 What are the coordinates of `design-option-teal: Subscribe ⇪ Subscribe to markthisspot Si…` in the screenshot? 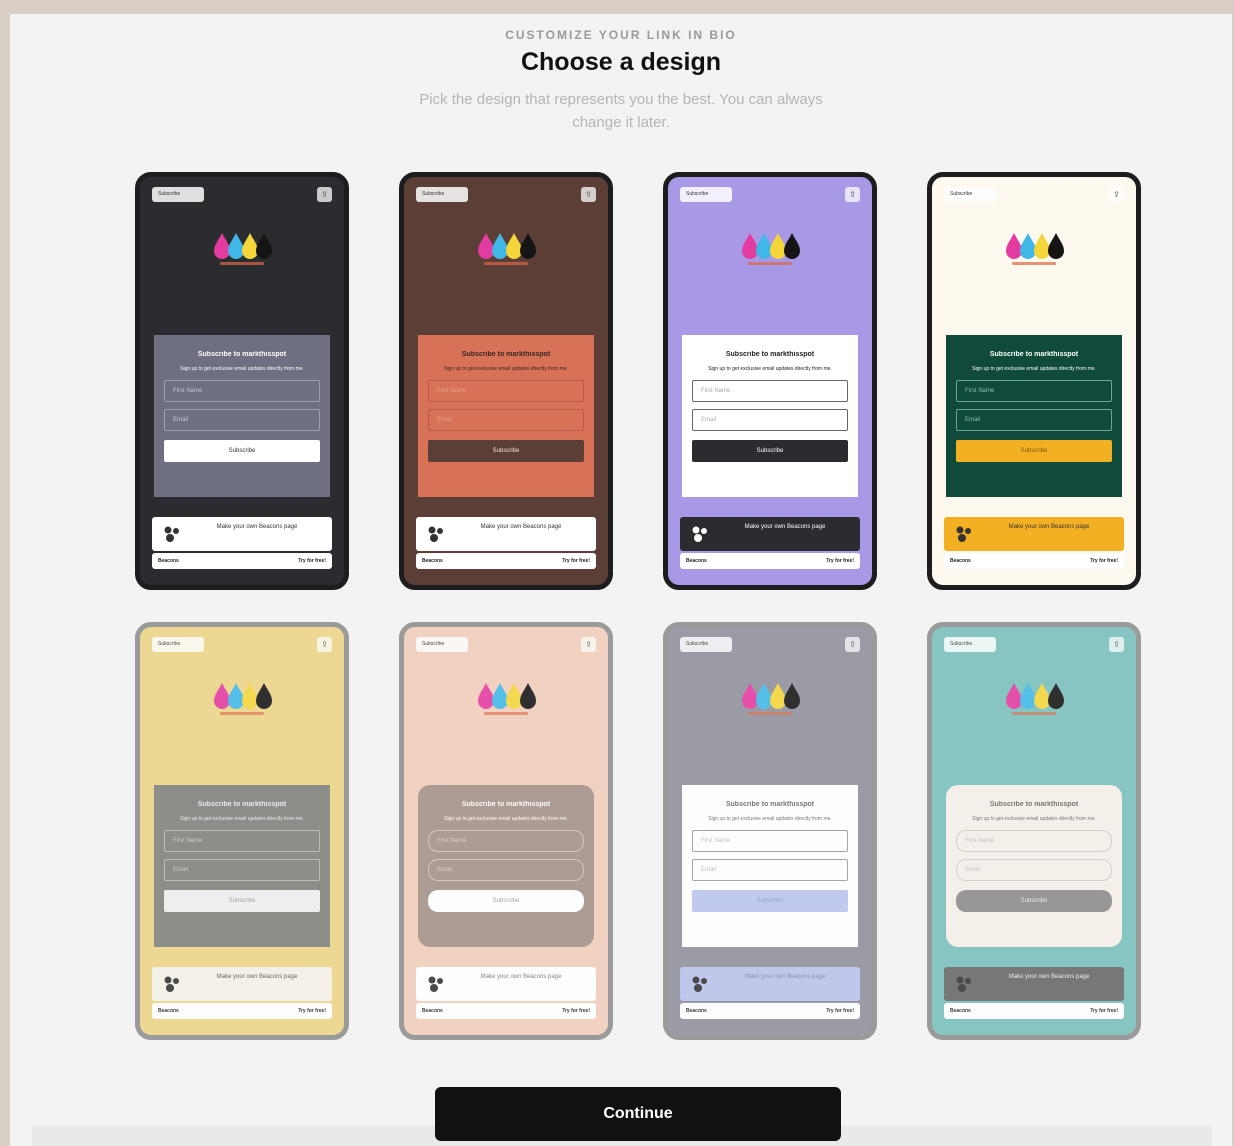 It's located at (1034, 831).